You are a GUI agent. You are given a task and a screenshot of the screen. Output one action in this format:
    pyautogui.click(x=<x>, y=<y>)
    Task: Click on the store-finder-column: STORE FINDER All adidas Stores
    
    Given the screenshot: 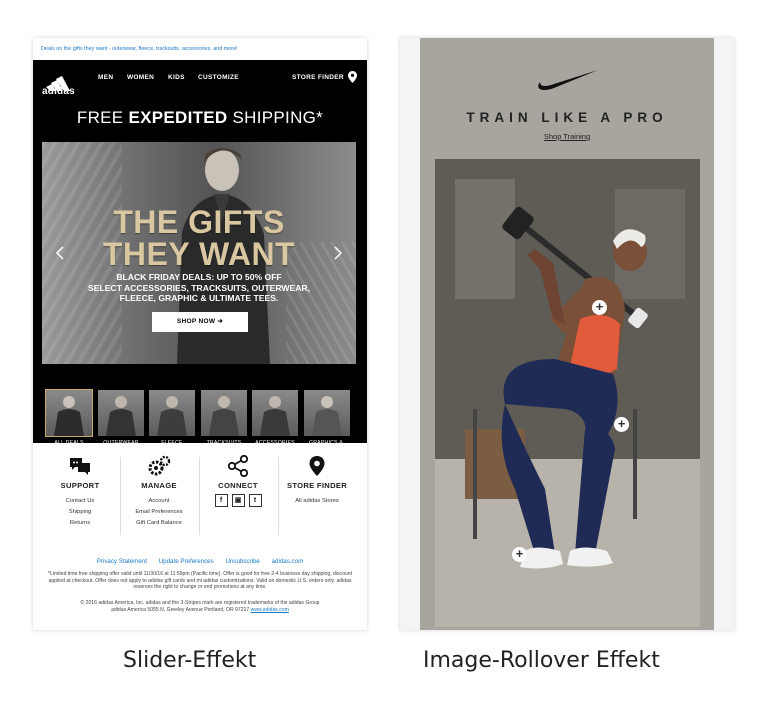 What is the action you would take?
    pyautogui.click(x=317, y=475)
    